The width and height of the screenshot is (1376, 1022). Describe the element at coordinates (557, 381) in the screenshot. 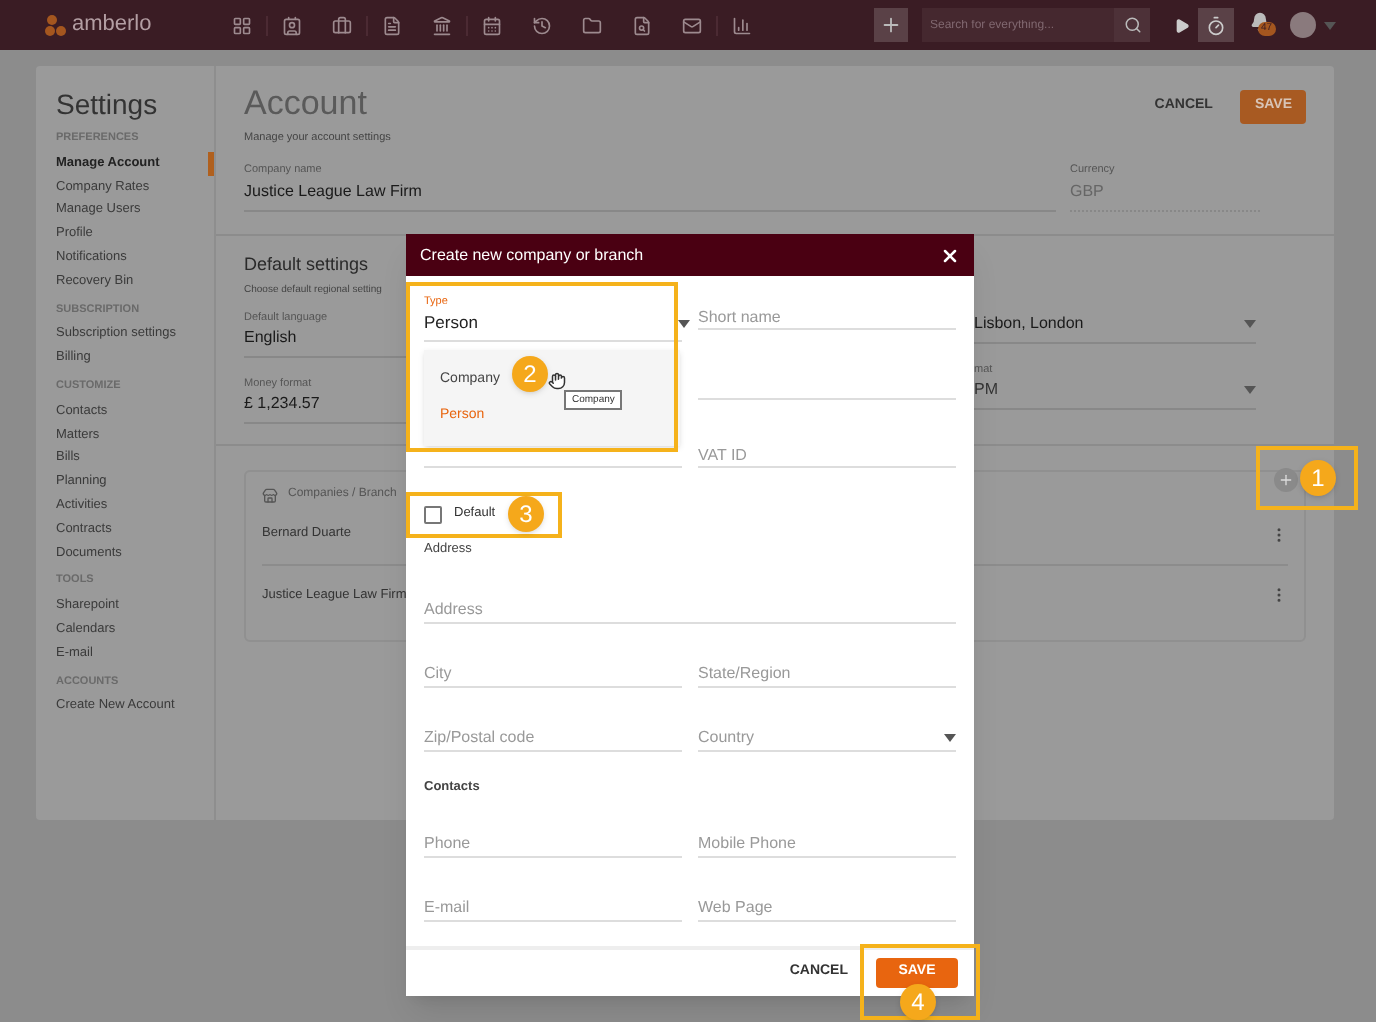

I see `pointer-icon` at that location.